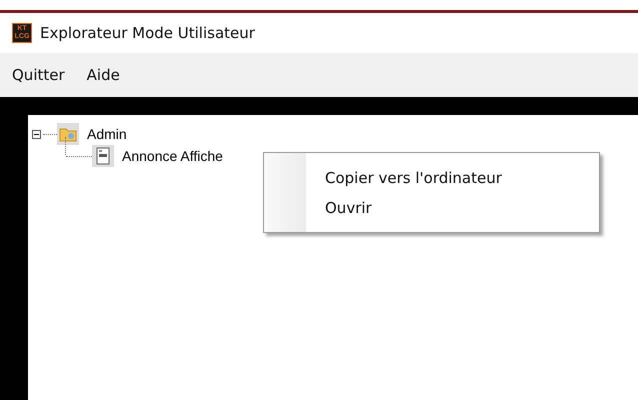 This screenshot has width=638, height=400. What do you see at coordinates (107, 134) in the screenshot?
I see `tree-item: Admin` at bounding box center [107, 134].